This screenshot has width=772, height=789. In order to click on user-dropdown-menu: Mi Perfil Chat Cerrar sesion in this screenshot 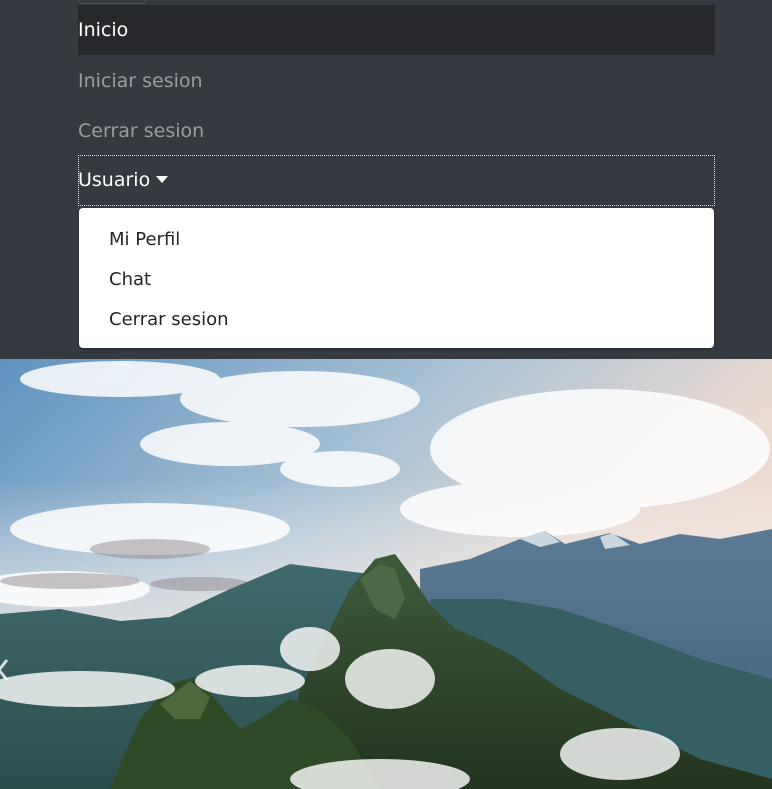, I will do `click(396, 278)`.